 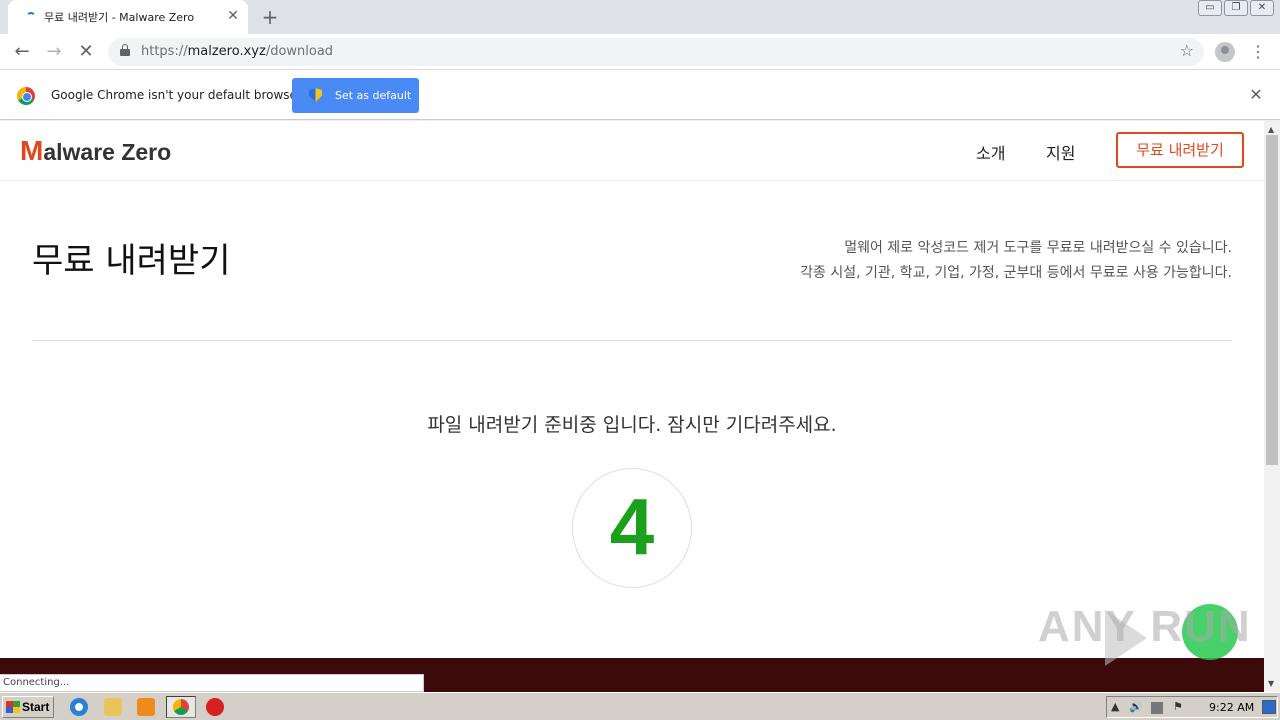 What do you see at coordinates (1192, 707) in the screenshot?
I see `system-tray: ▲ 🔊 ⚑ 9:22 AM` at bounding box center [1192, 707].